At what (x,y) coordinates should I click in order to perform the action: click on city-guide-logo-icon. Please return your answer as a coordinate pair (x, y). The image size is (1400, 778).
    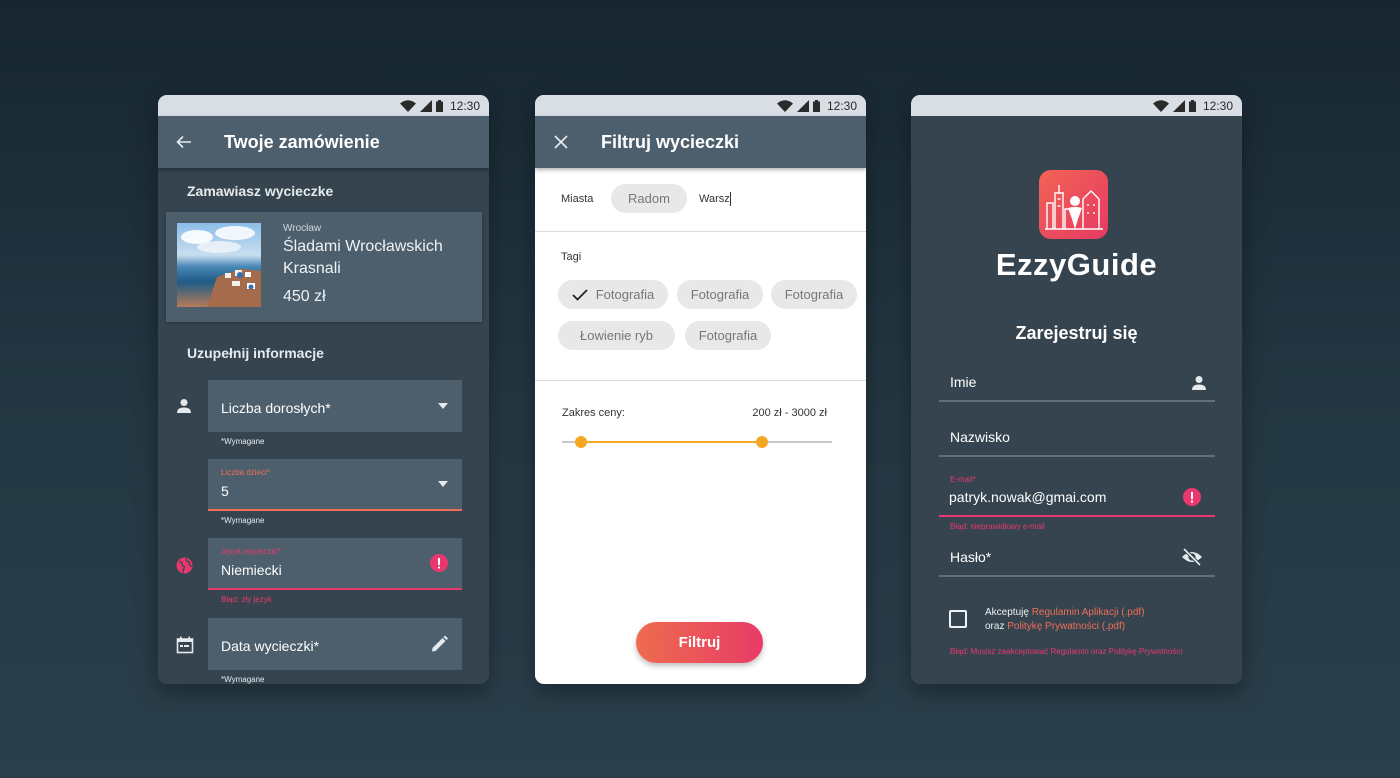
    Looking at the image, I should click on (1073, 207).